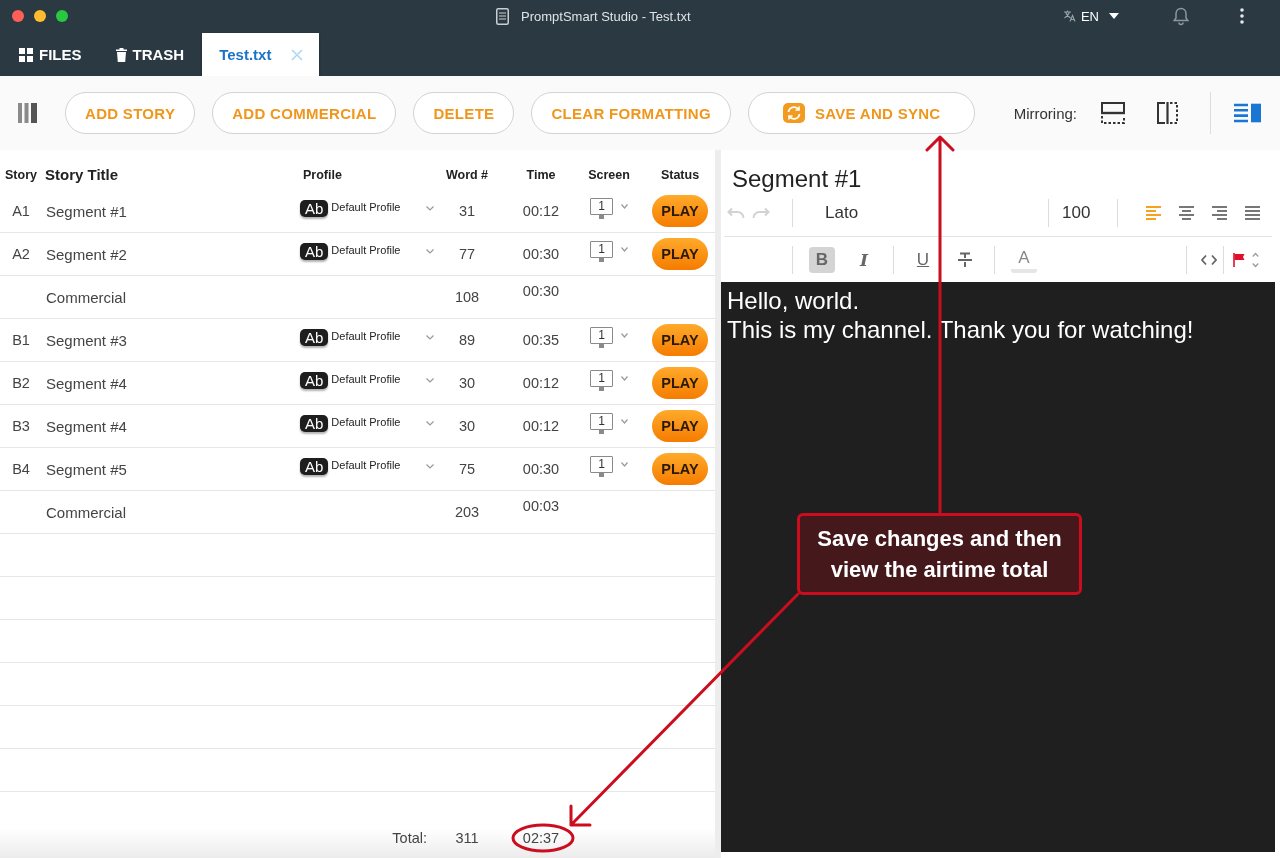  What do you see at coordinates (1167, 113) in the screenshot?
I see `flip-horizontal-icon` at bounding box center [1167, 113].